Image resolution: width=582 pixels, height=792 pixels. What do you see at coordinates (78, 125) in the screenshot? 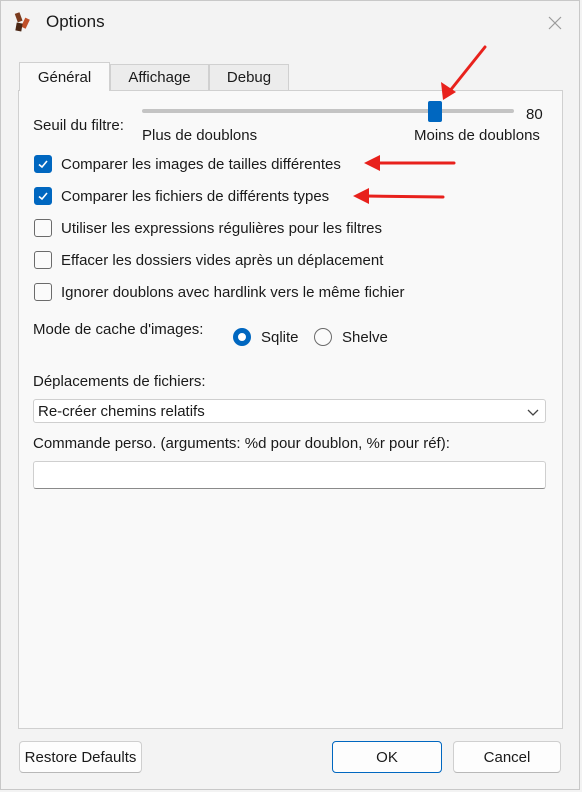
I see `filter-label: Seuil du filtre:` at bounding box center [78, 125].